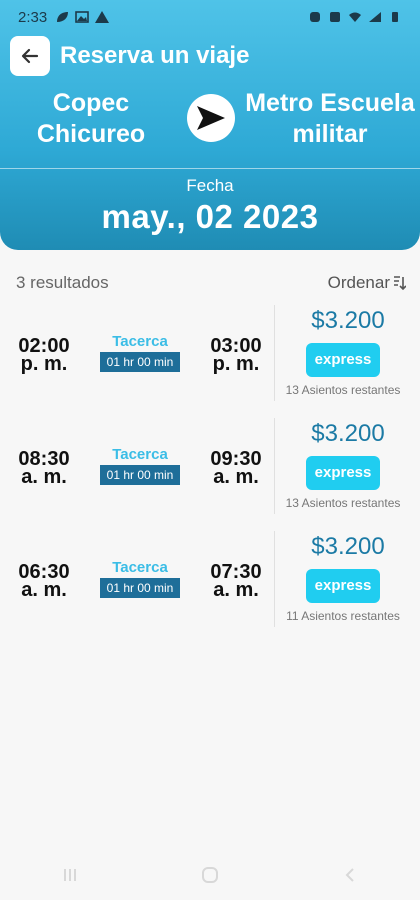 This screenshot has height=900, width=420. Describe the element at coordinates (210, 185) in the screenshot. I see `date-label: Fecha` at that location.